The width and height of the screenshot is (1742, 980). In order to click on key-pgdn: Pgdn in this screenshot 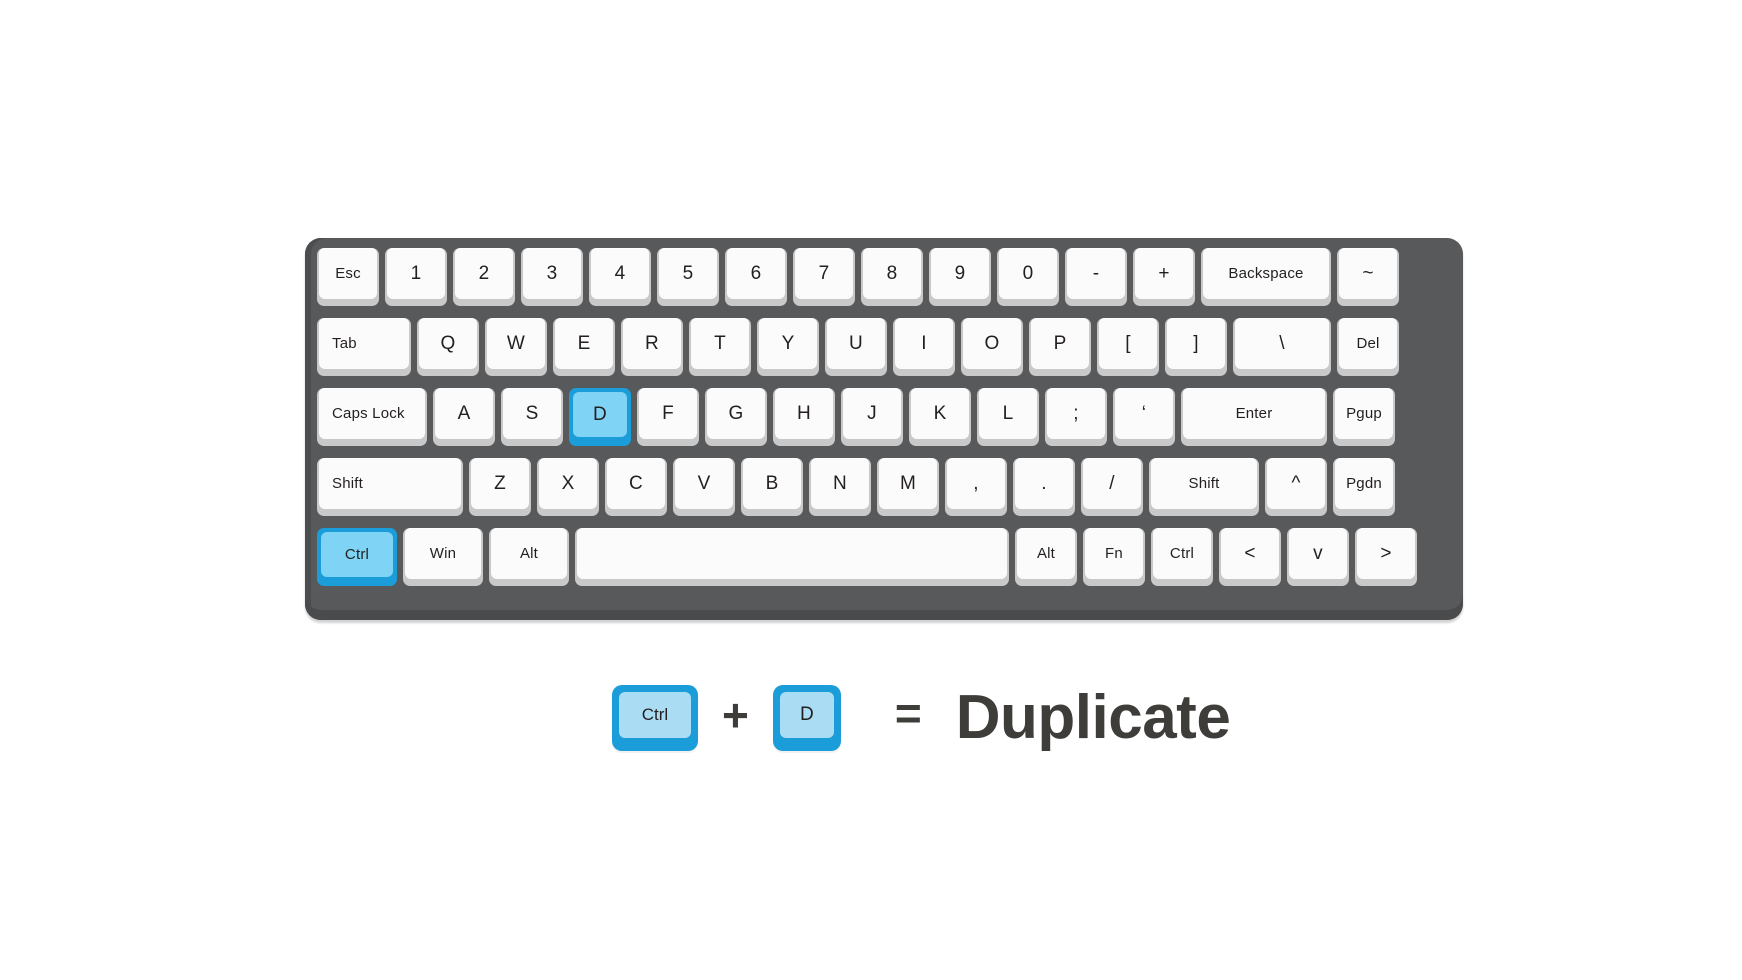, I will do `click(1364, 487)`.